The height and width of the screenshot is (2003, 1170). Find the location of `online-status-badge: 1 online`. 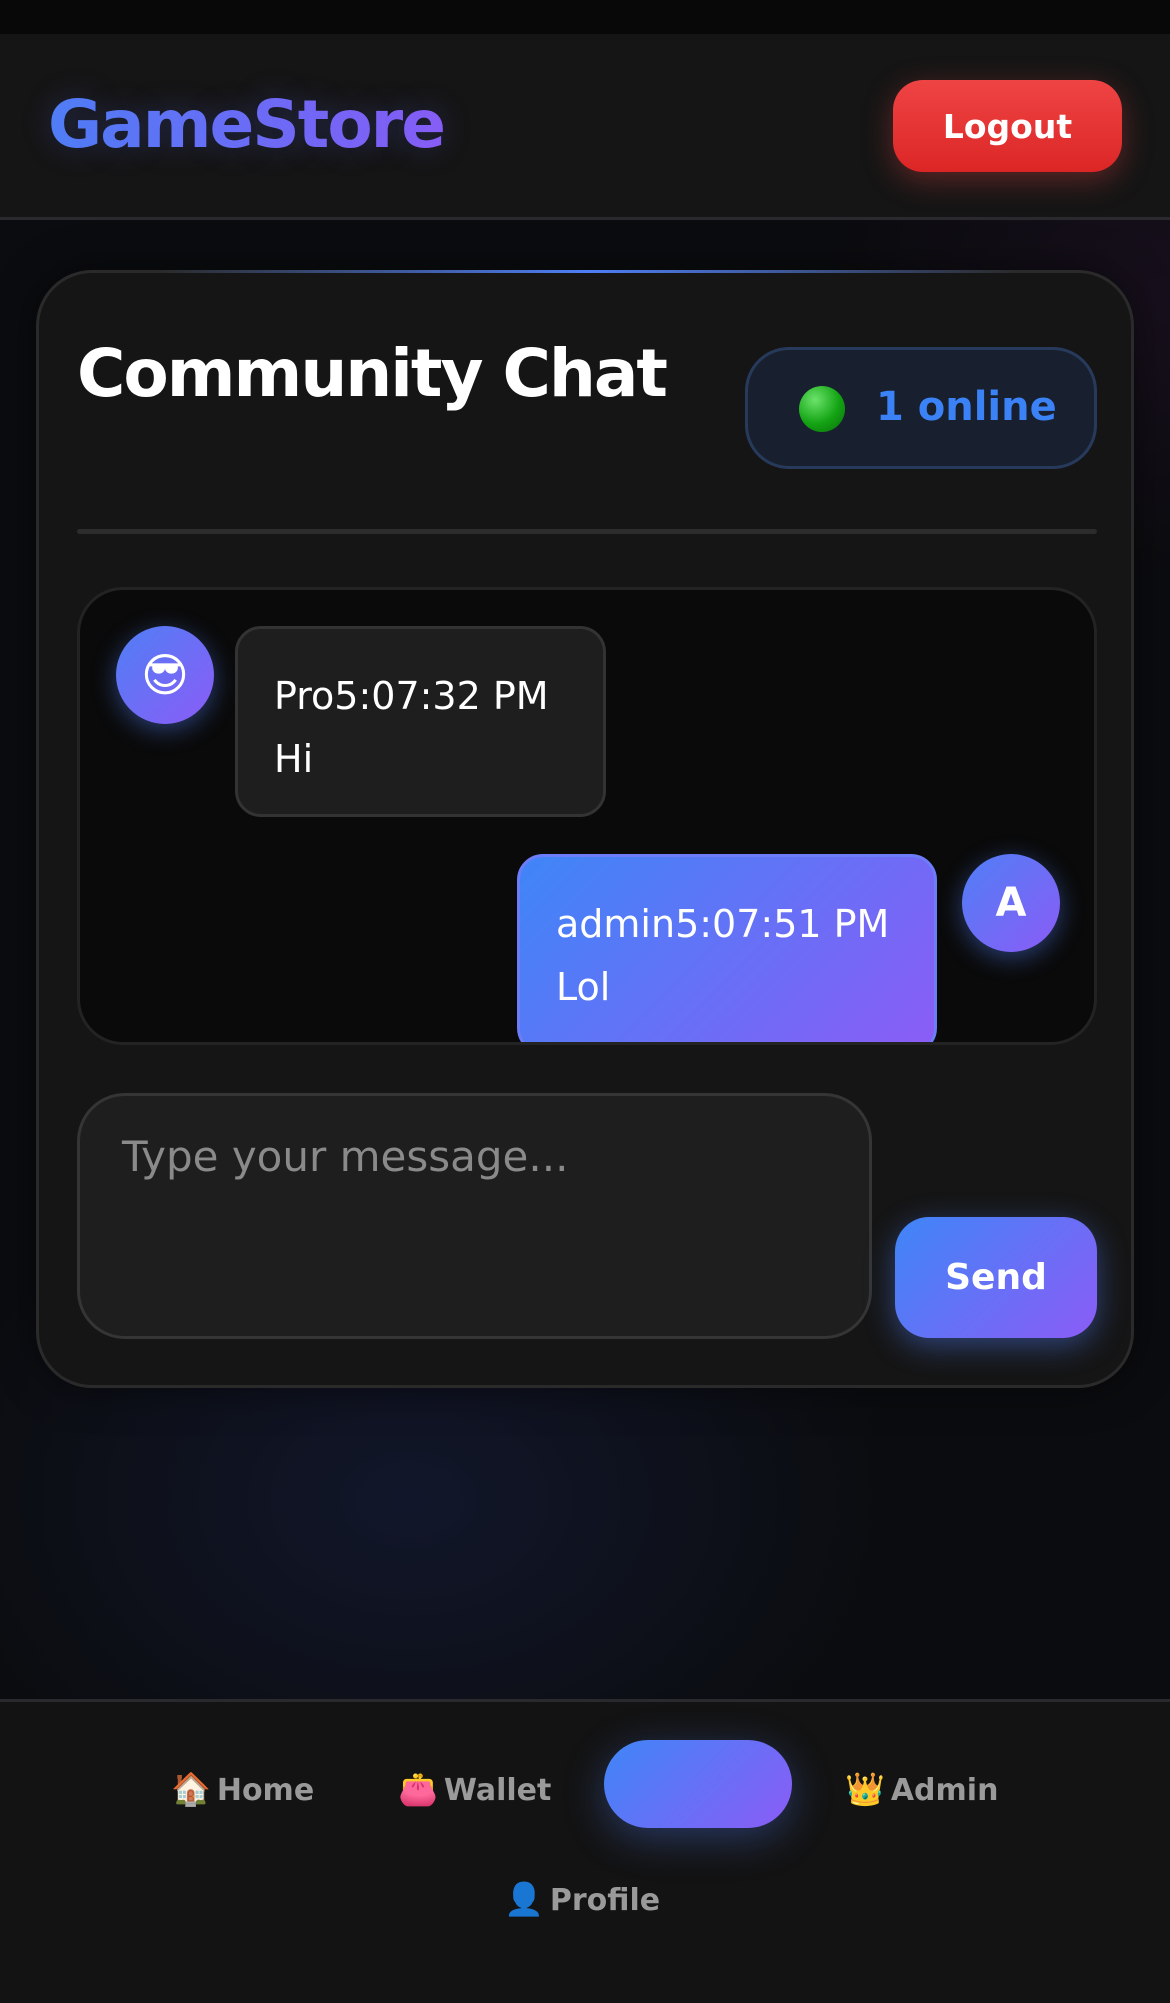

online-status-badge: 1 online is located at coordinates (921, 408).